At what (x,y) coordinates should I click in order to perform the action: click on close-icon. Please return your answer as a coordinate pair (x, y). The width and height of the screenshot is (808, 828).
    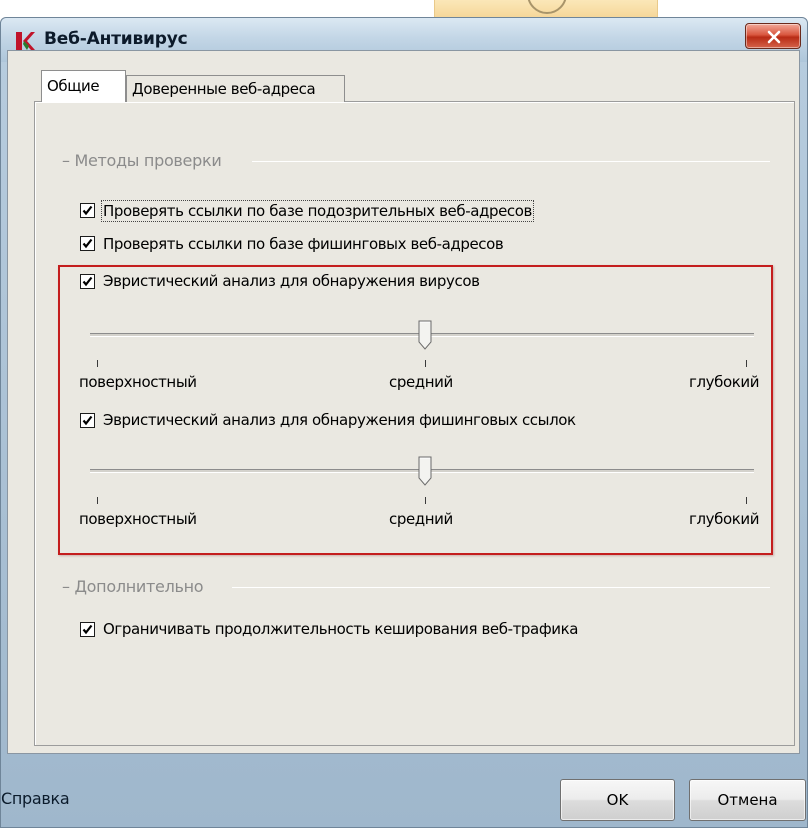
    Looking at the image, I should click on (774, 37).